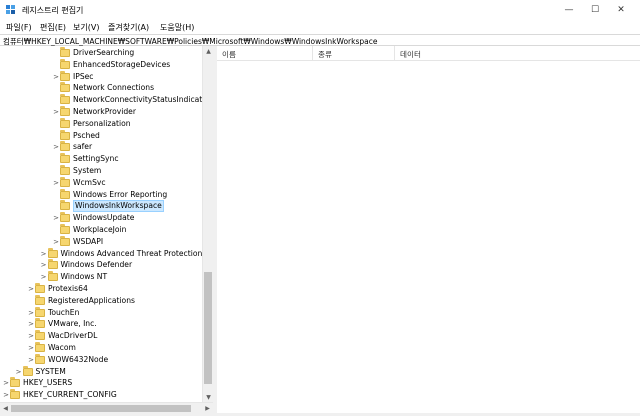 The width and height of the screenshot is (640, 416). I want to click on tree-item-label: Personalization, so click(102, 123).